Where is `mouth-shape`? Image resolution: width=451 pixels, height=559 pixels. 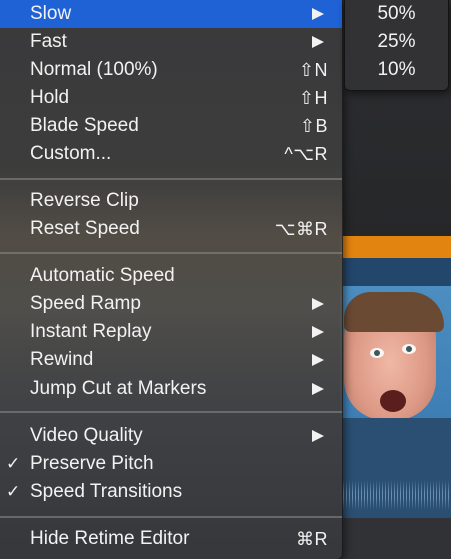
mouth-shape is located at coordinates (393, 401).